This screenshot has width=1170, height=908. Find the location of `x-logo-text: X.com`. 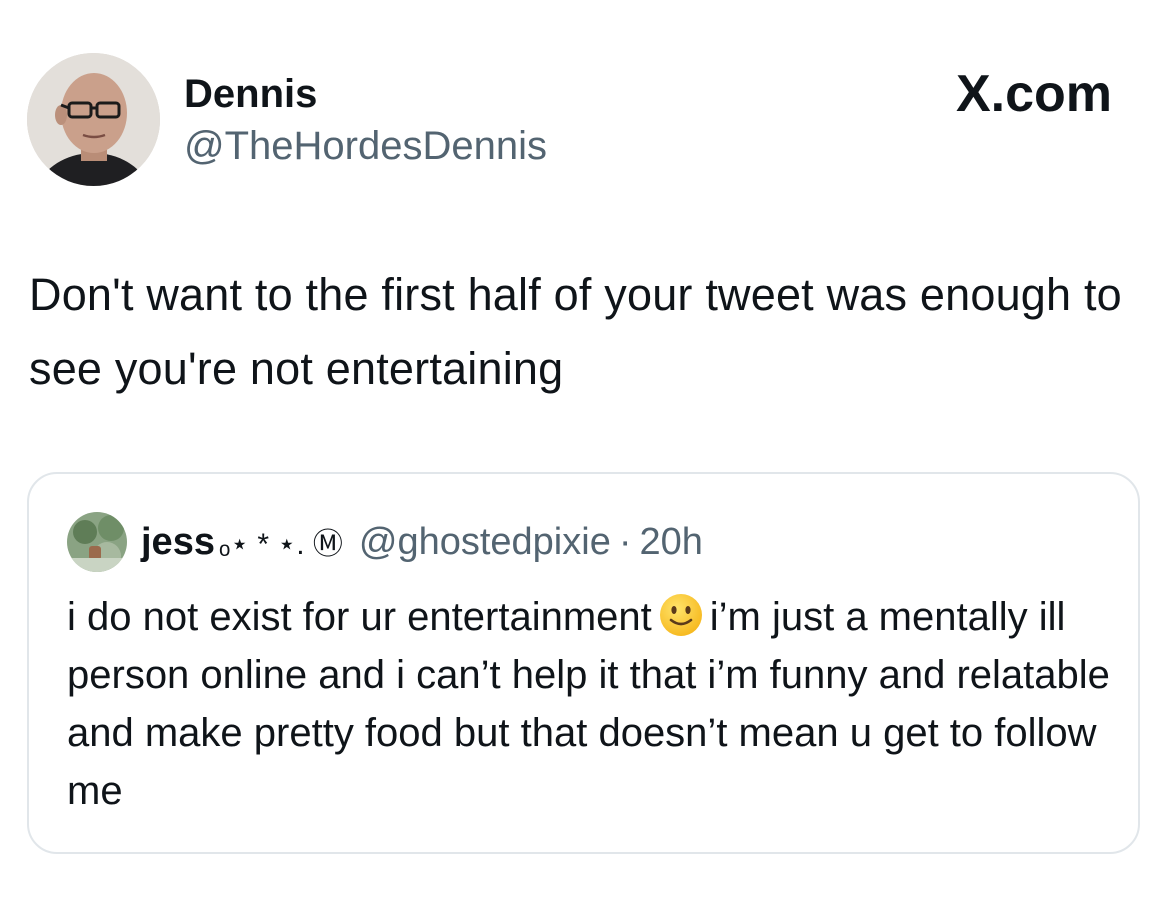

x-logo-text: X.com is located at coordinates (1033, 94).